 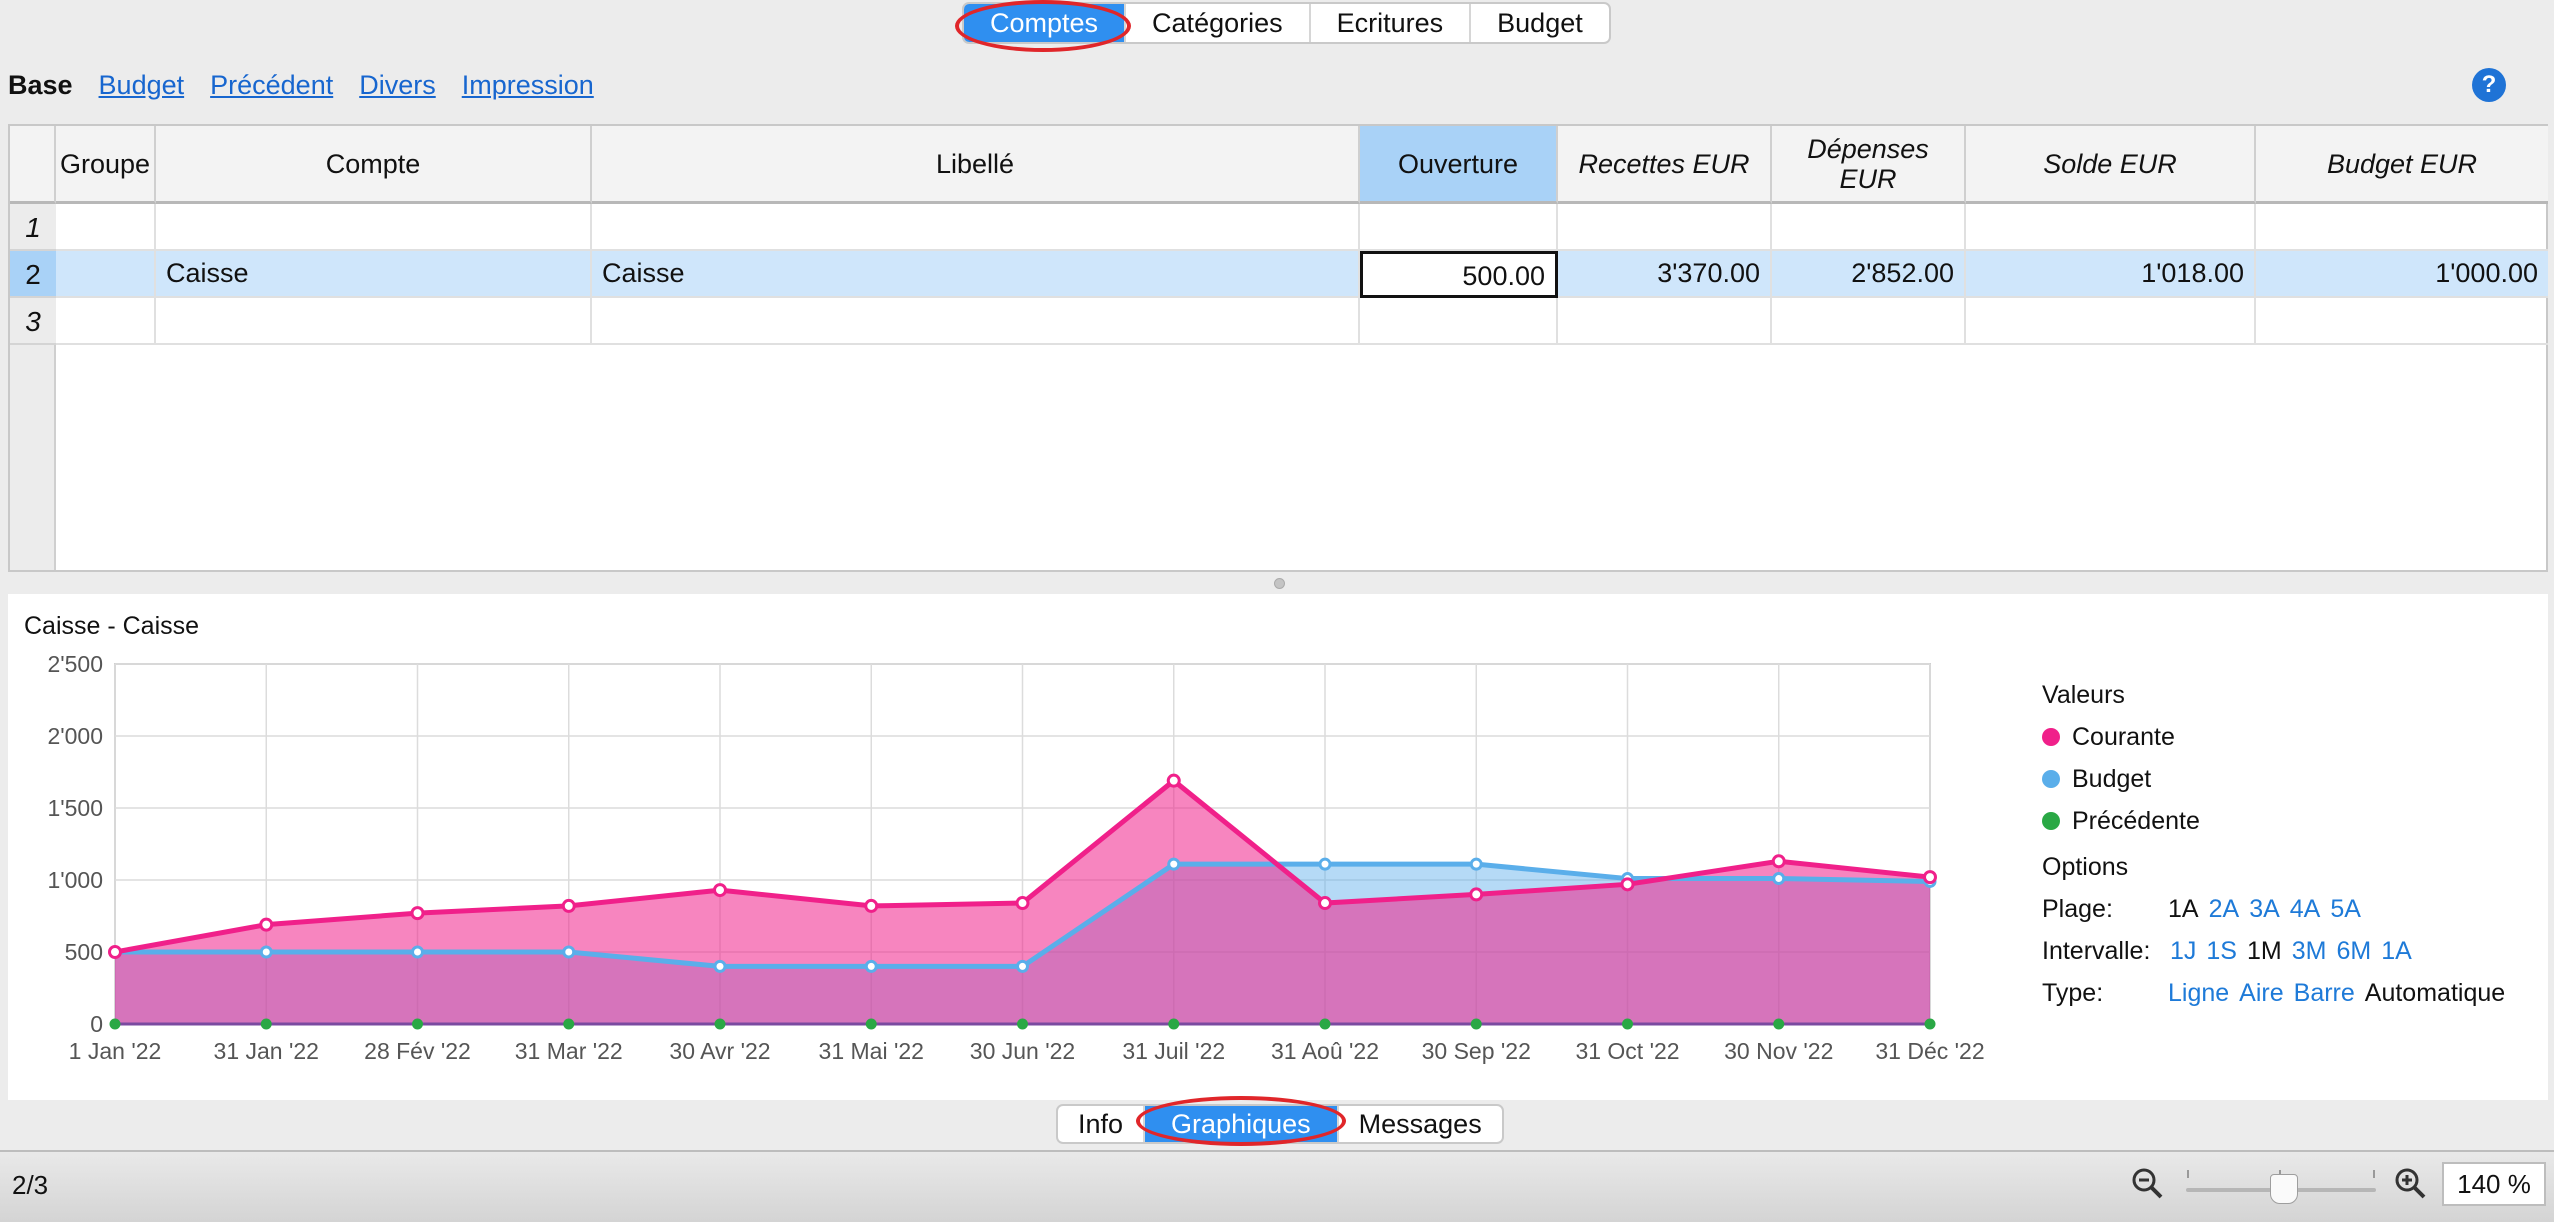 I want to click on col-header-budget: Budget EUR, so click(x=2402, y=165).